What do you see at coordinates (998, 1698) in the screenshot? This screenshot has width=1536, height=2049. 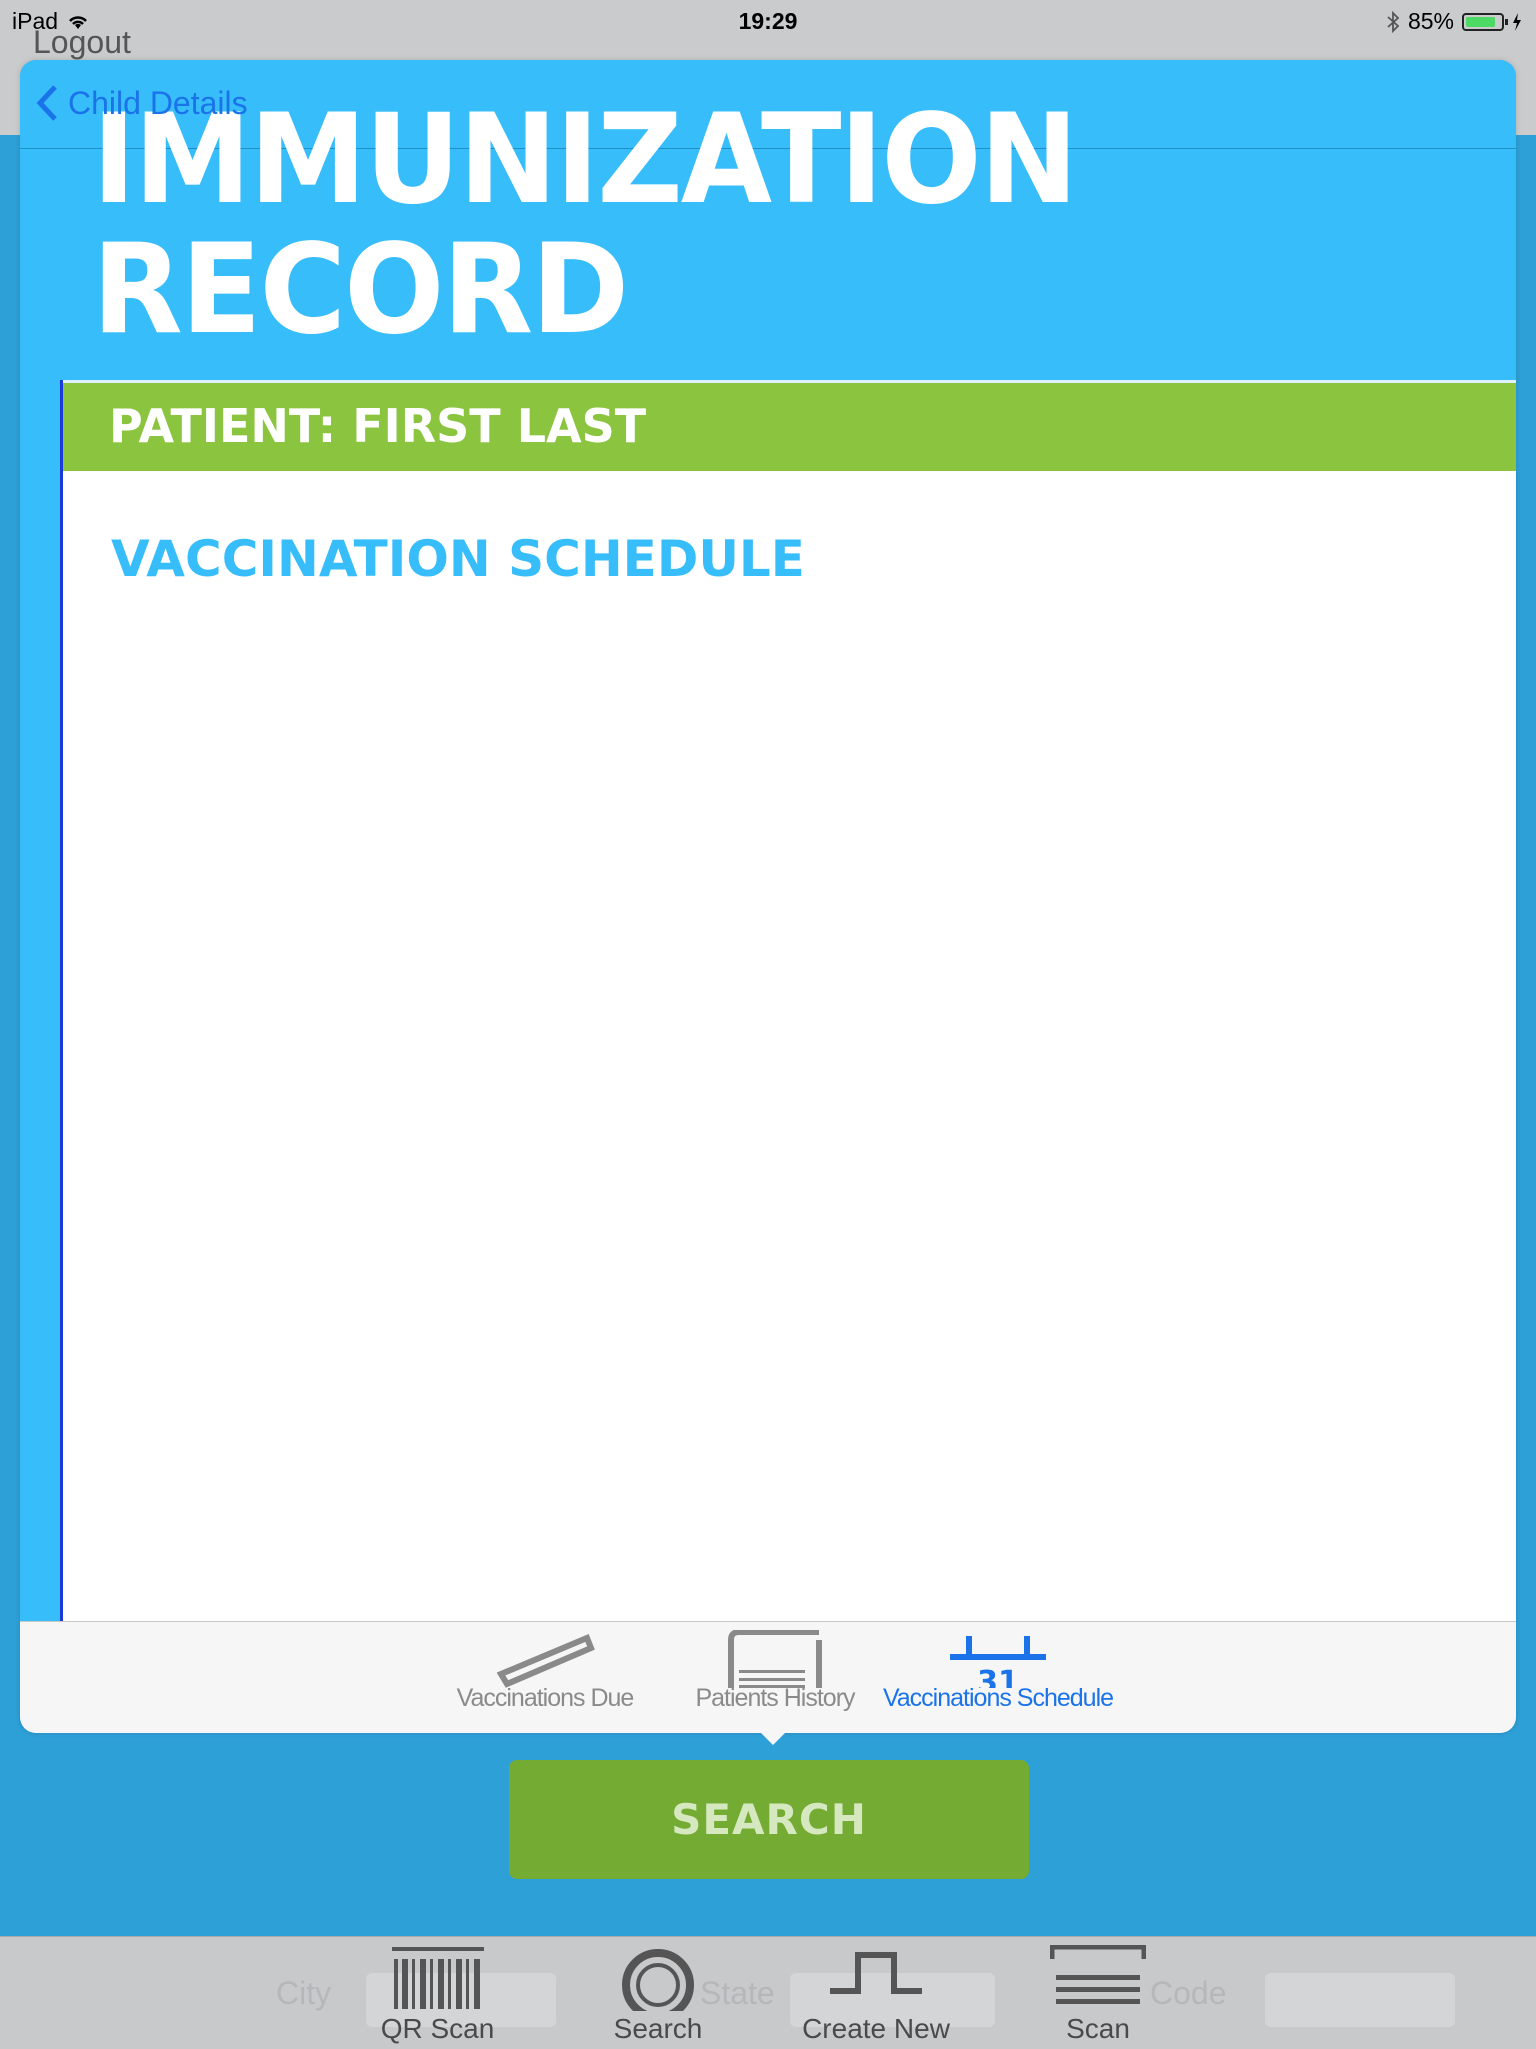 I see `tab-vaccinations-schedule-label: Vaccinations Schedule` at bounding box center [998, 1698].